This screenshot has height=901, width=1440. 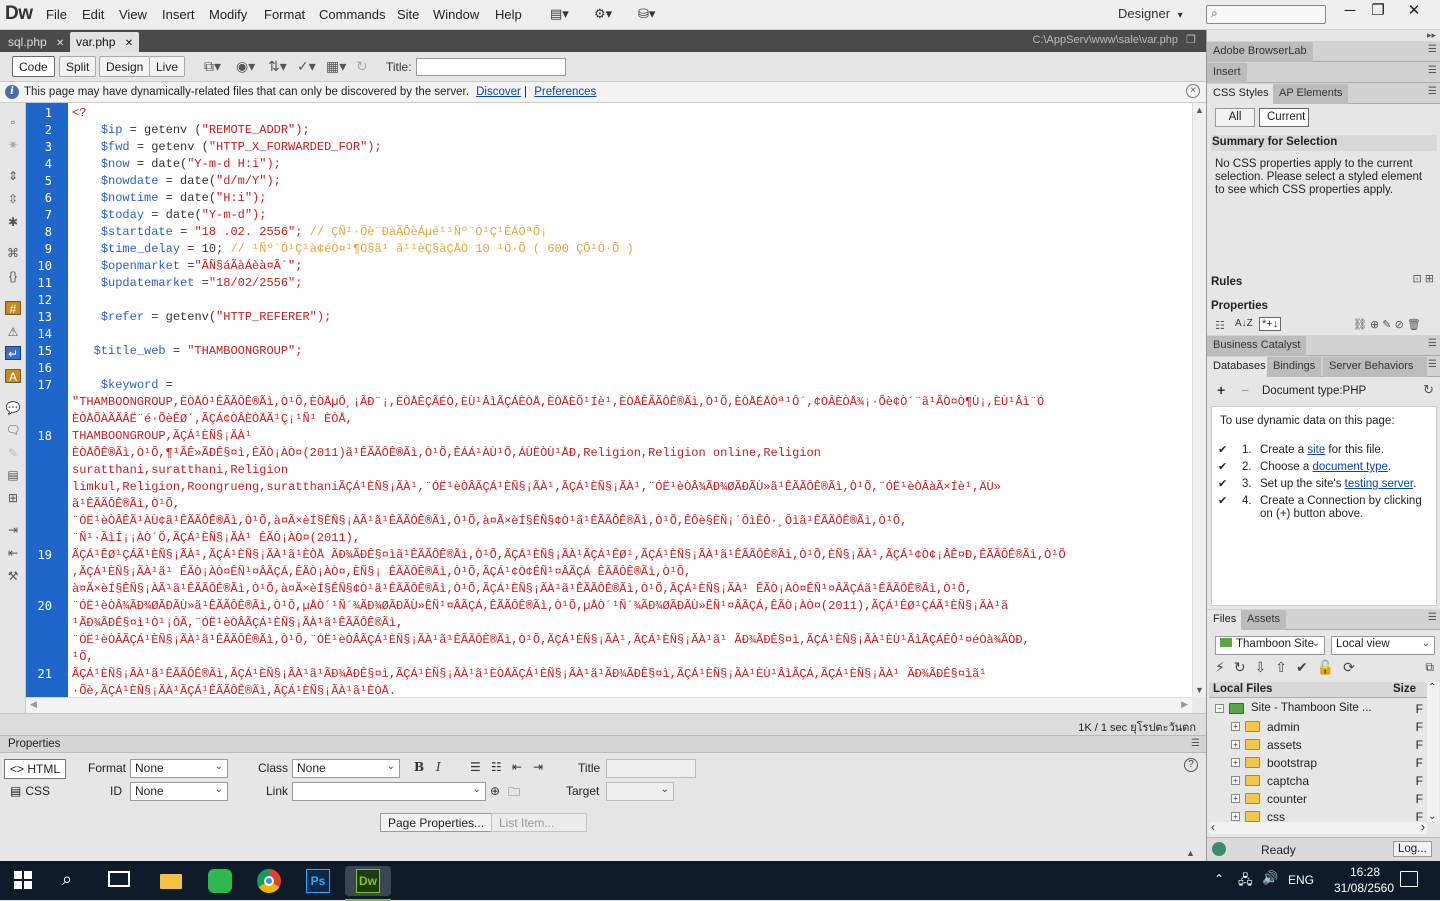 I want to click on restore-doc-icon: ❐, so click(x=1191, y=39).